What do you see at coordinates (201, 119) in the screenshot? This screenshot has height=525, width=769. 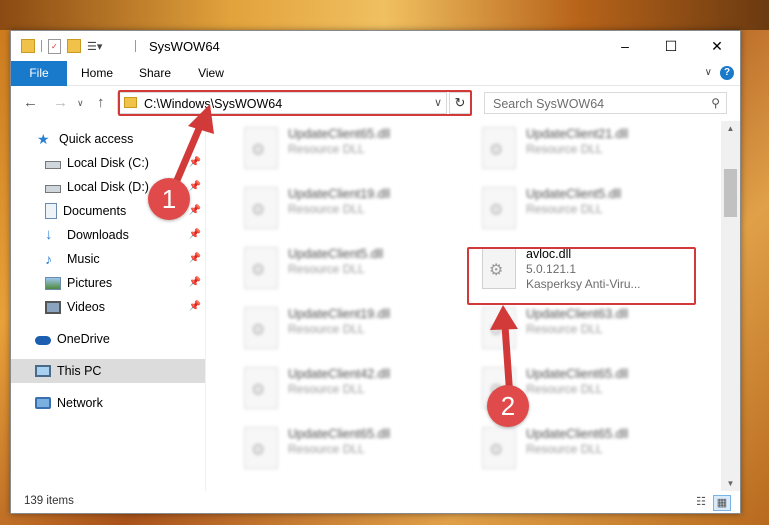 I see `arrow-1-head` at bounding box center [201, 119].